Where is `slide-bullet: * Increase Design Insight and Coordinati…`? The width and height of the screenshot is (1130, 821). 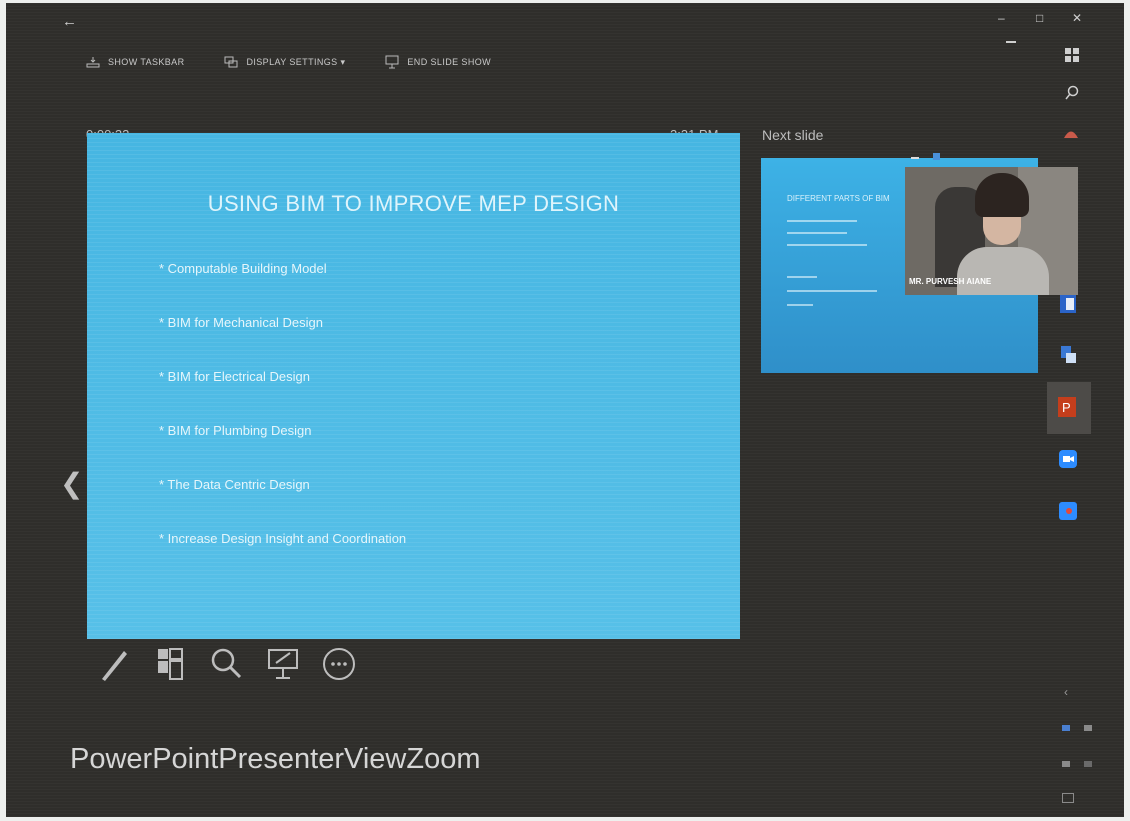
slide-bullet: * Increase Design Insight and Coordinati… is located at coordinates (283, 538).